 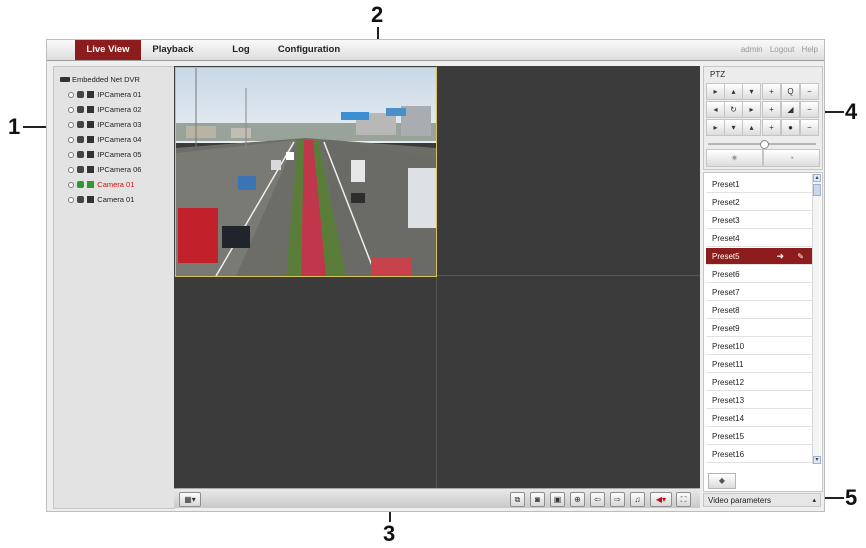 What do you see at coordinates (759, 220) in the screenshot?
I see `preset-item: Preset3` at bounding box center [759, 220].